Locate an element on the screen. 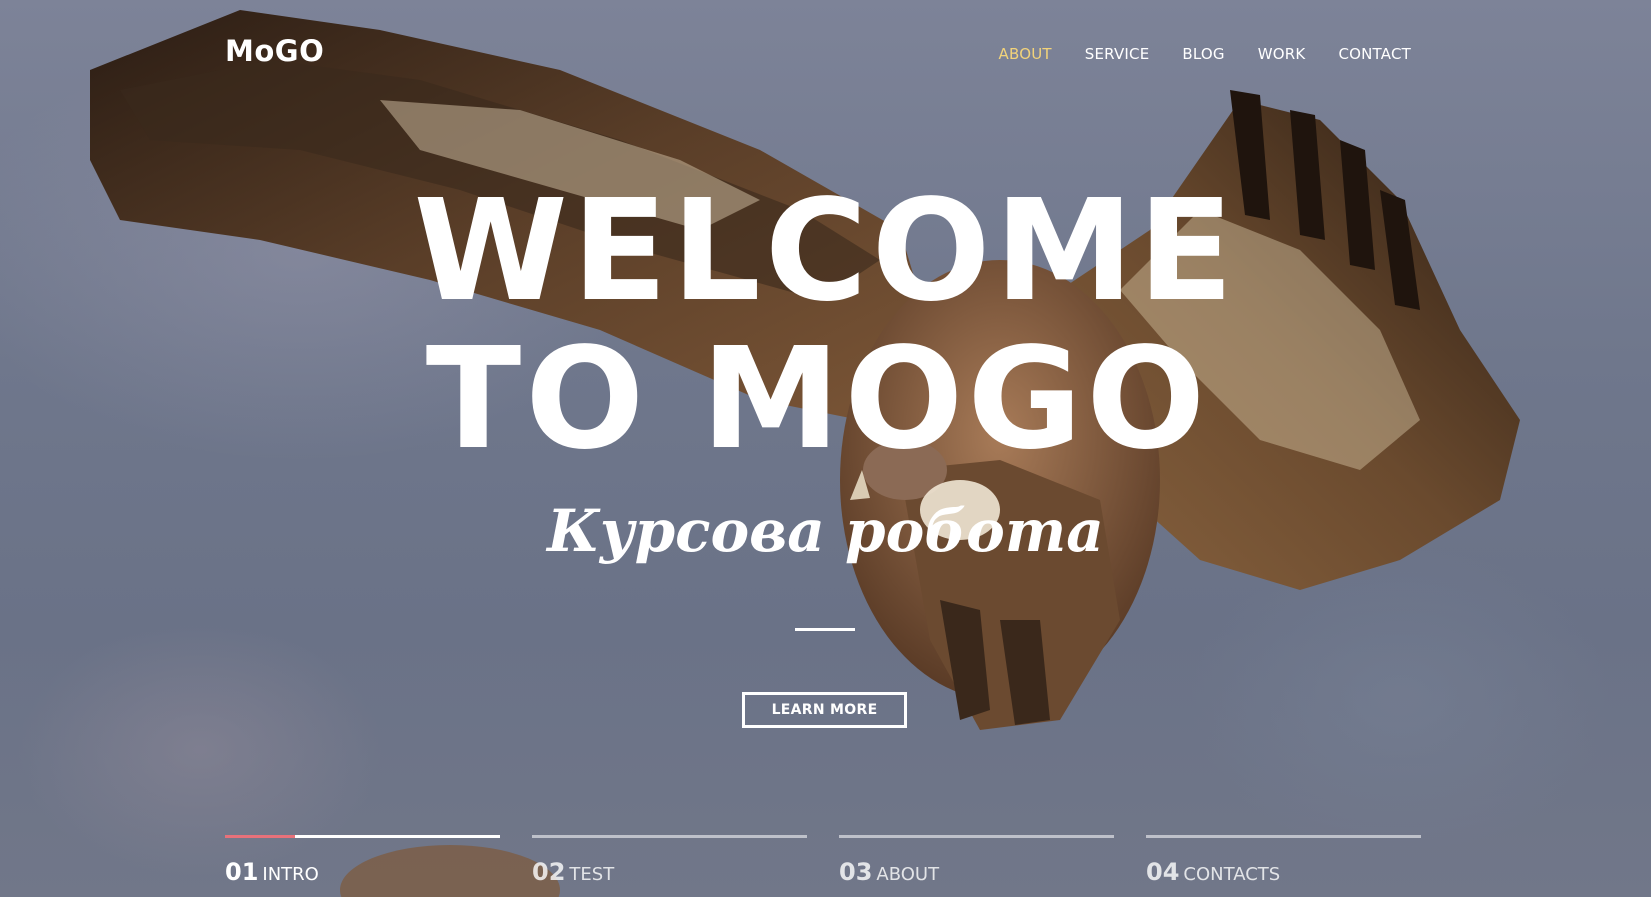  slide-tab-label: 01 INTRO is located at coordinates (362, 872).